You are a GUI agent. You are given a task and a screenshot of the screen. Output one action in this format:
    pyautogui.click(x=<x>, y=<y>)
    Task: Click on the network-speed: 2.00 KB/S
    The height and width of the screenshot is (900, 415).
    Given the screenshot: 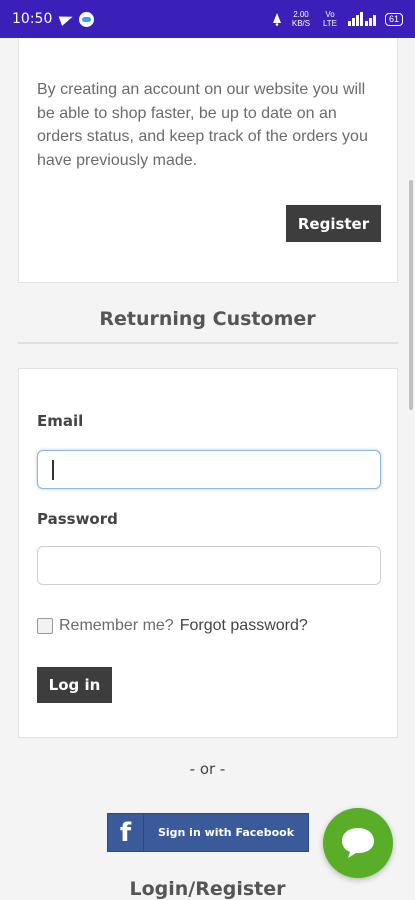 What is the action you would take?
    pyautogui.click(x=301, y=19)
    